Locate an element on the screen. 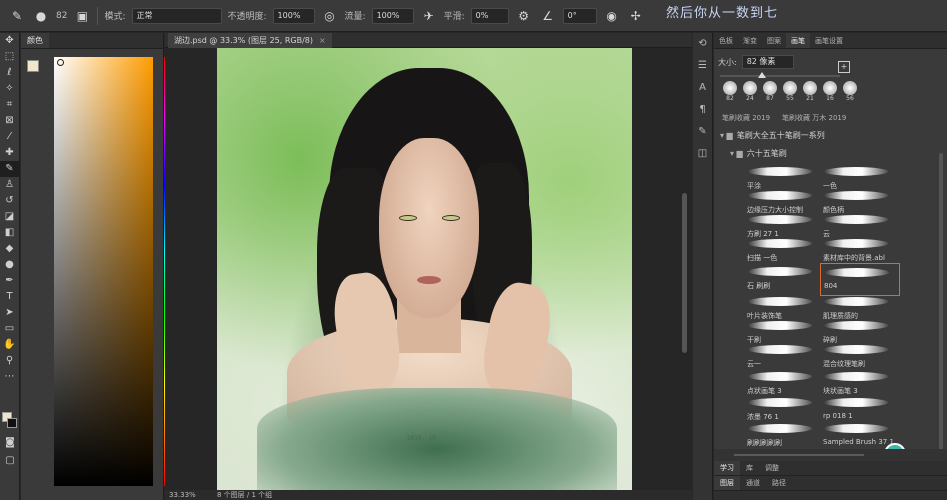  recent-brush: 24 is located at coordinates (750, 91).